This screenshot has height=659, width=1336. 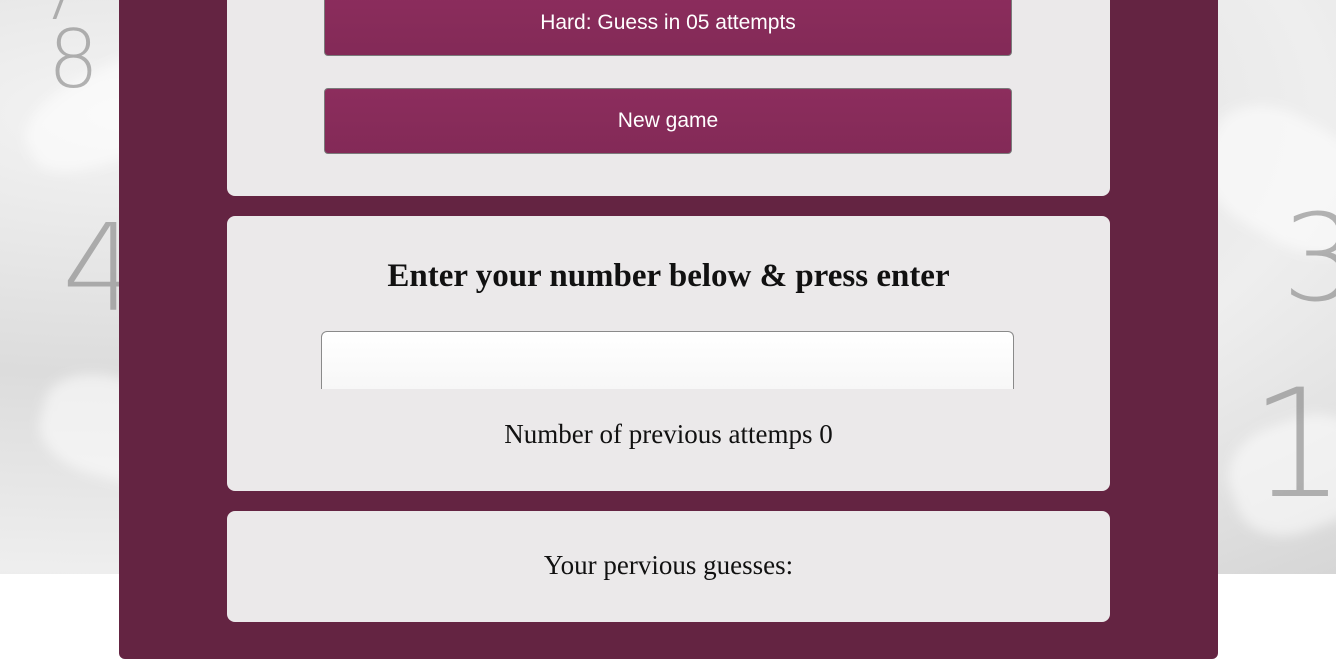 What do you see at coordinates (668, 28) in the screenshot?
I see `hard-difficulty-button: Hard: Guess in 05 attempts` at bounding box center [668, 28].